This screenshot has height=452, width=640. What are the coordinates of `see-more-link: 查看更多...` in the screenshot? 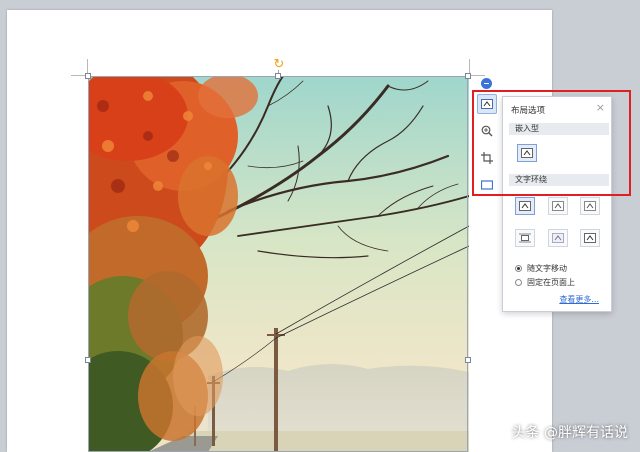 It's located at (579, 299).